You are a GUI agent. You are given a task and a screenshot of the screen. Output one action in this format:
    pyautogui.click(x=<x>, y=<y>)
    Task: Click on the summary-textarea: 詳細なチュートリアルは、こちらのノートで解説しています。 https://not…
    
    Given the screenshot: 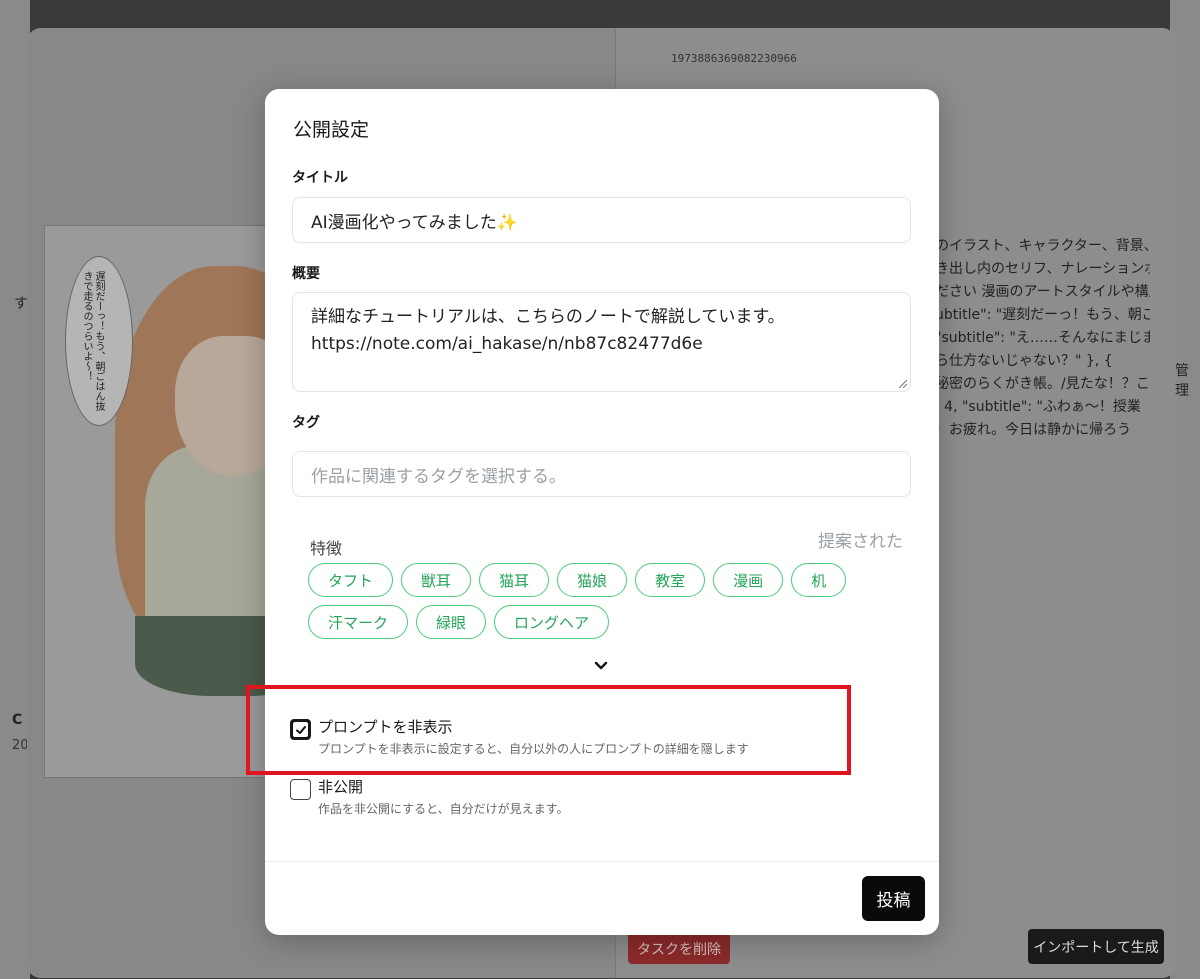 What is the action you would take?
    pyautogui.click(x=601, y=342)
    